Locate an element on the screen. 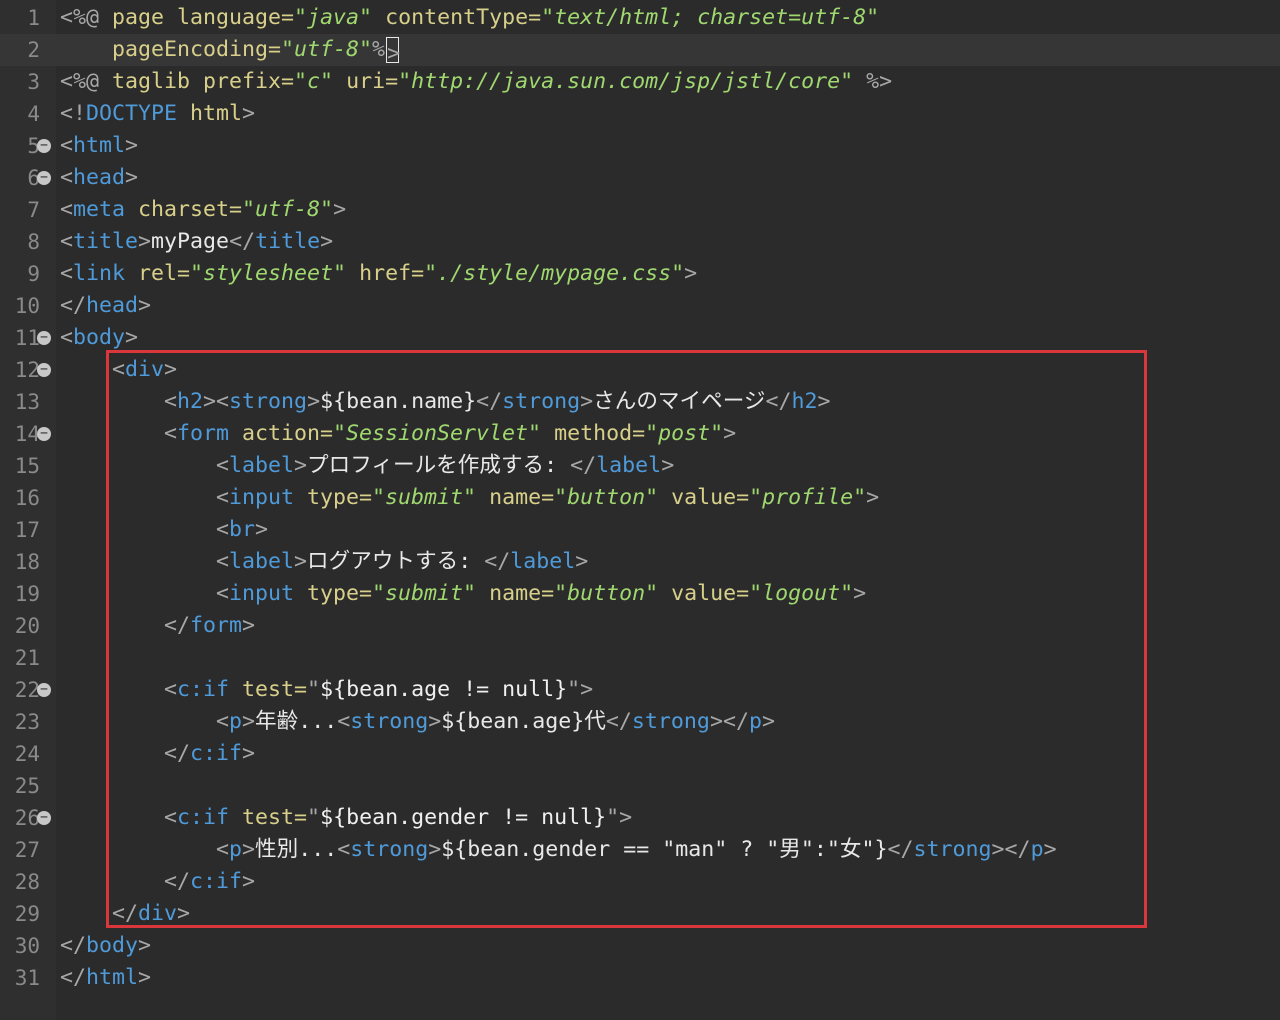 The height and width of the screenshot is (1020, 1280). code-token: form is located at coordinates (216, 625).